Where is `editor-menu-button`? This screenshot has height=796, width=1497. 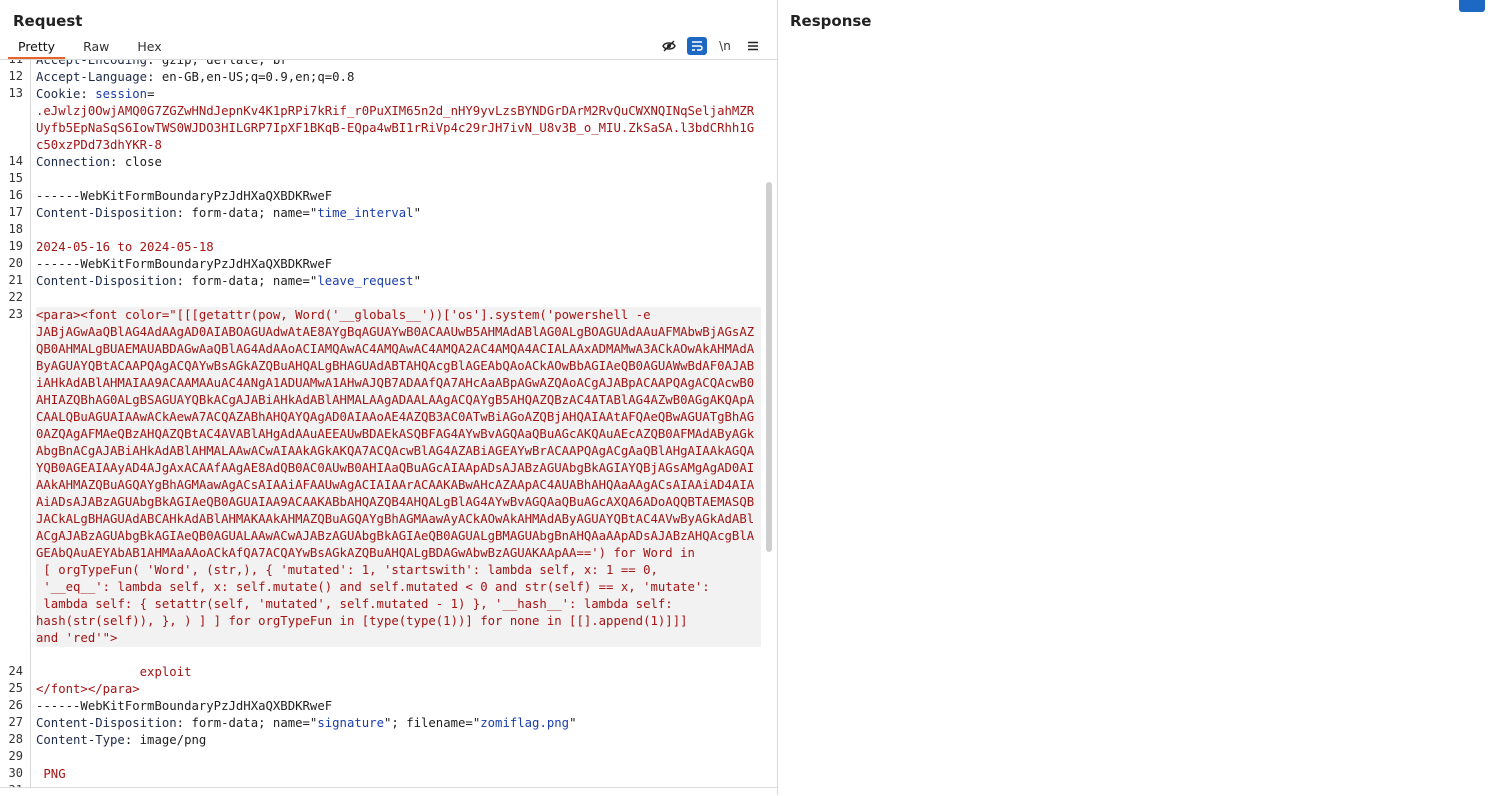 editor-menu-button is located at coordinates (753, 46).